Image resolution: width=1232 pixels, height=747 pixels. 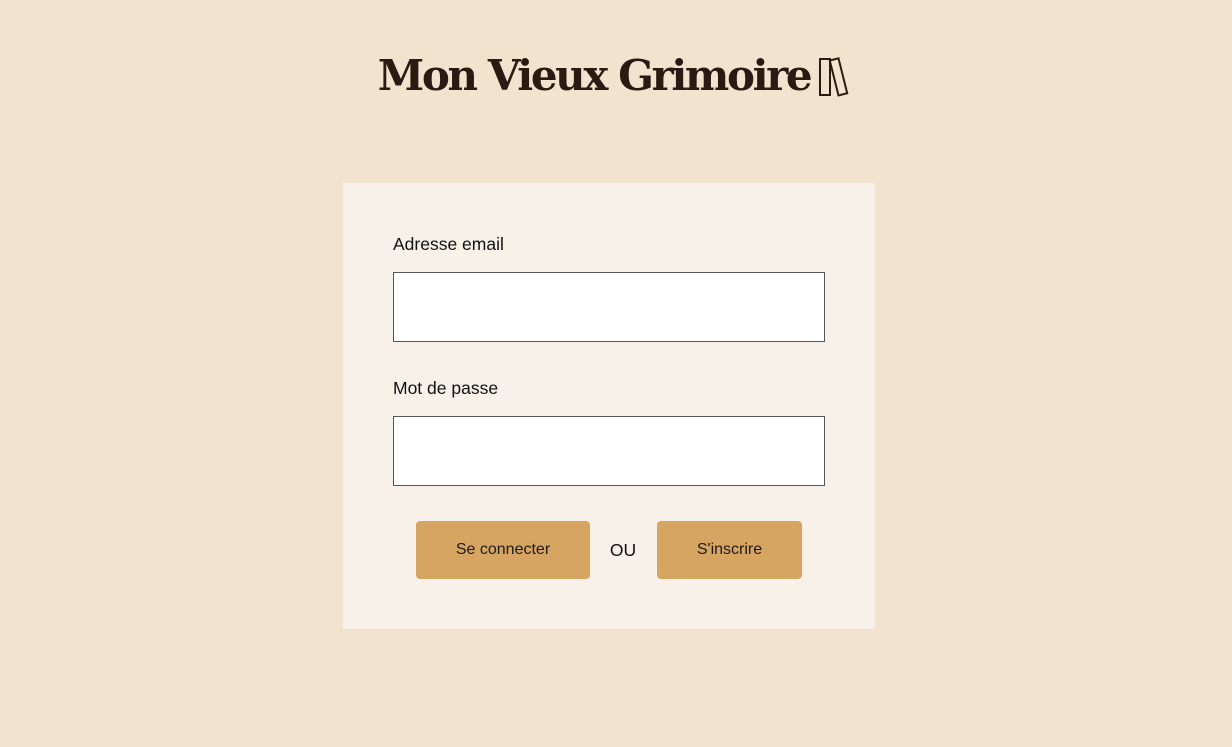 I want to click on login-button: Se connecter, so click(x=503, y=550).